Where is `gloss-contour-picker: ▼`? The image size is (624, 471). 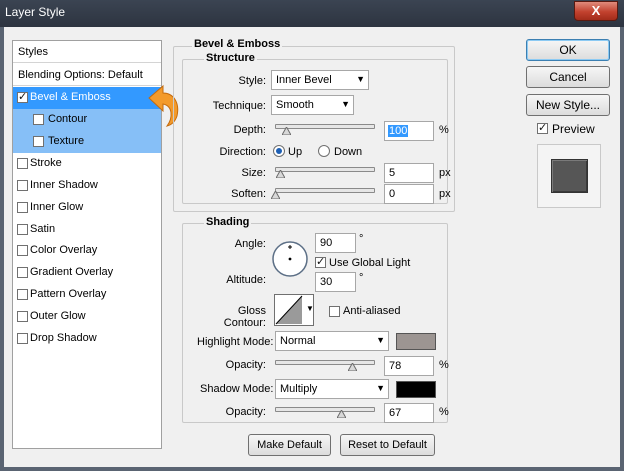 gloss-contour-picker: ▼ is located at coordinates (294, 310).